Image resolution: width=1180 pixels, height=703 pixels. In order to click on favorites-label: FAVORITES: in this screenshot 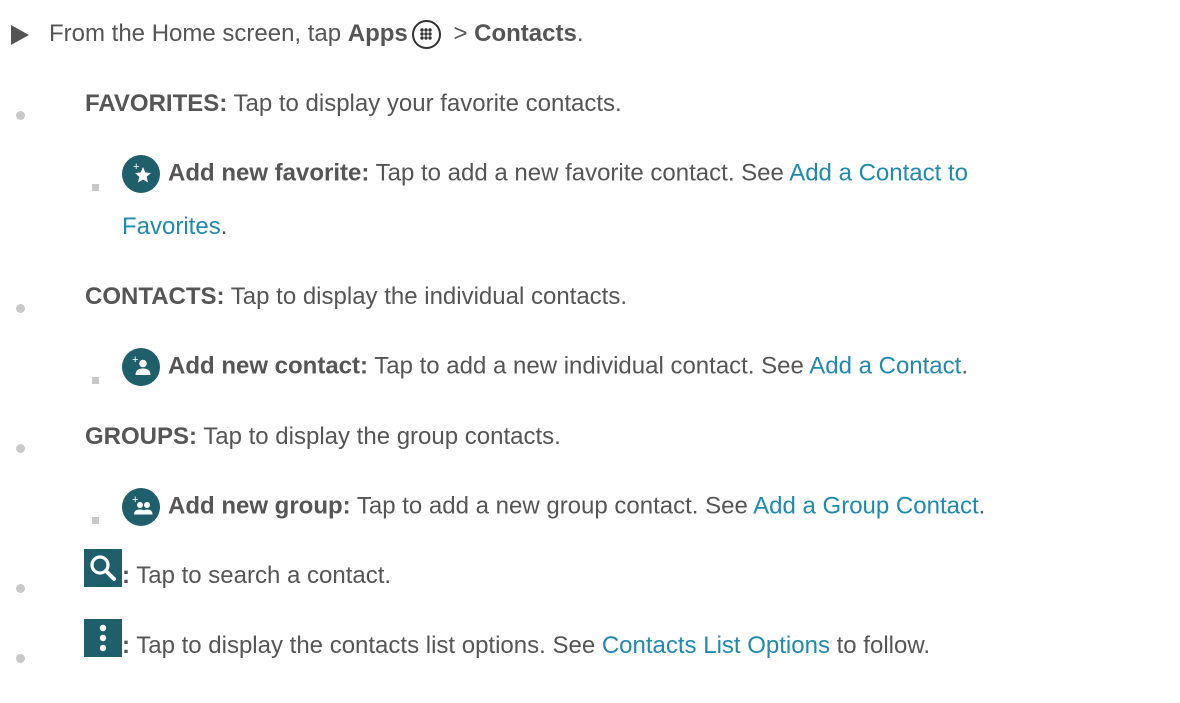, I will do `click(156, 103)`.